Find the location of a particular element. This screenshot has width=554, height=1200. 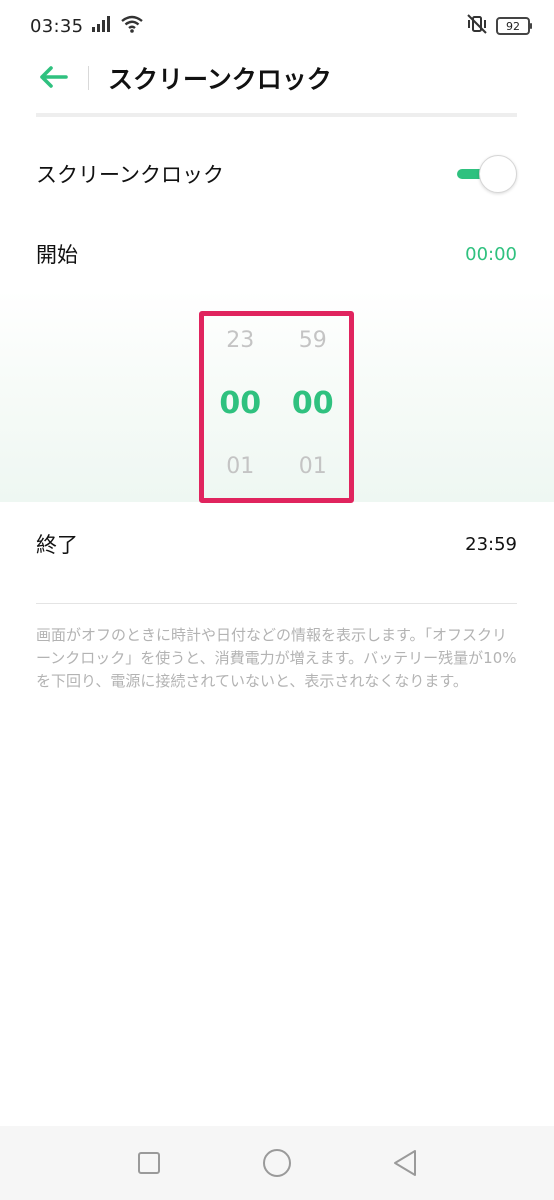

minute-next: 01 is located at coordinates (313, 467).